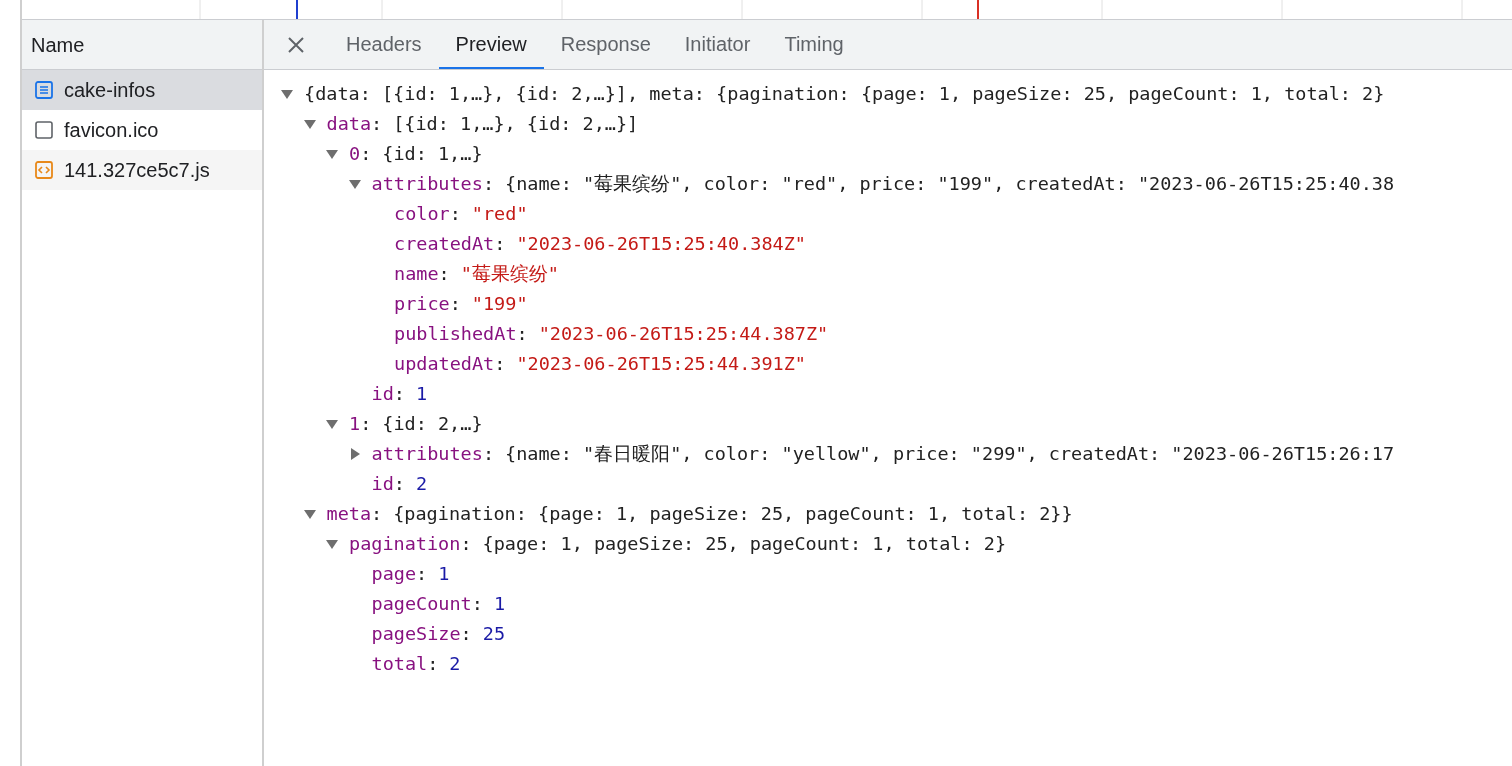 This screenshot has width=1512, height=766. Describe the element at coordinates (405, 664) in the screenshot. I see `property-key: total:` at that location.